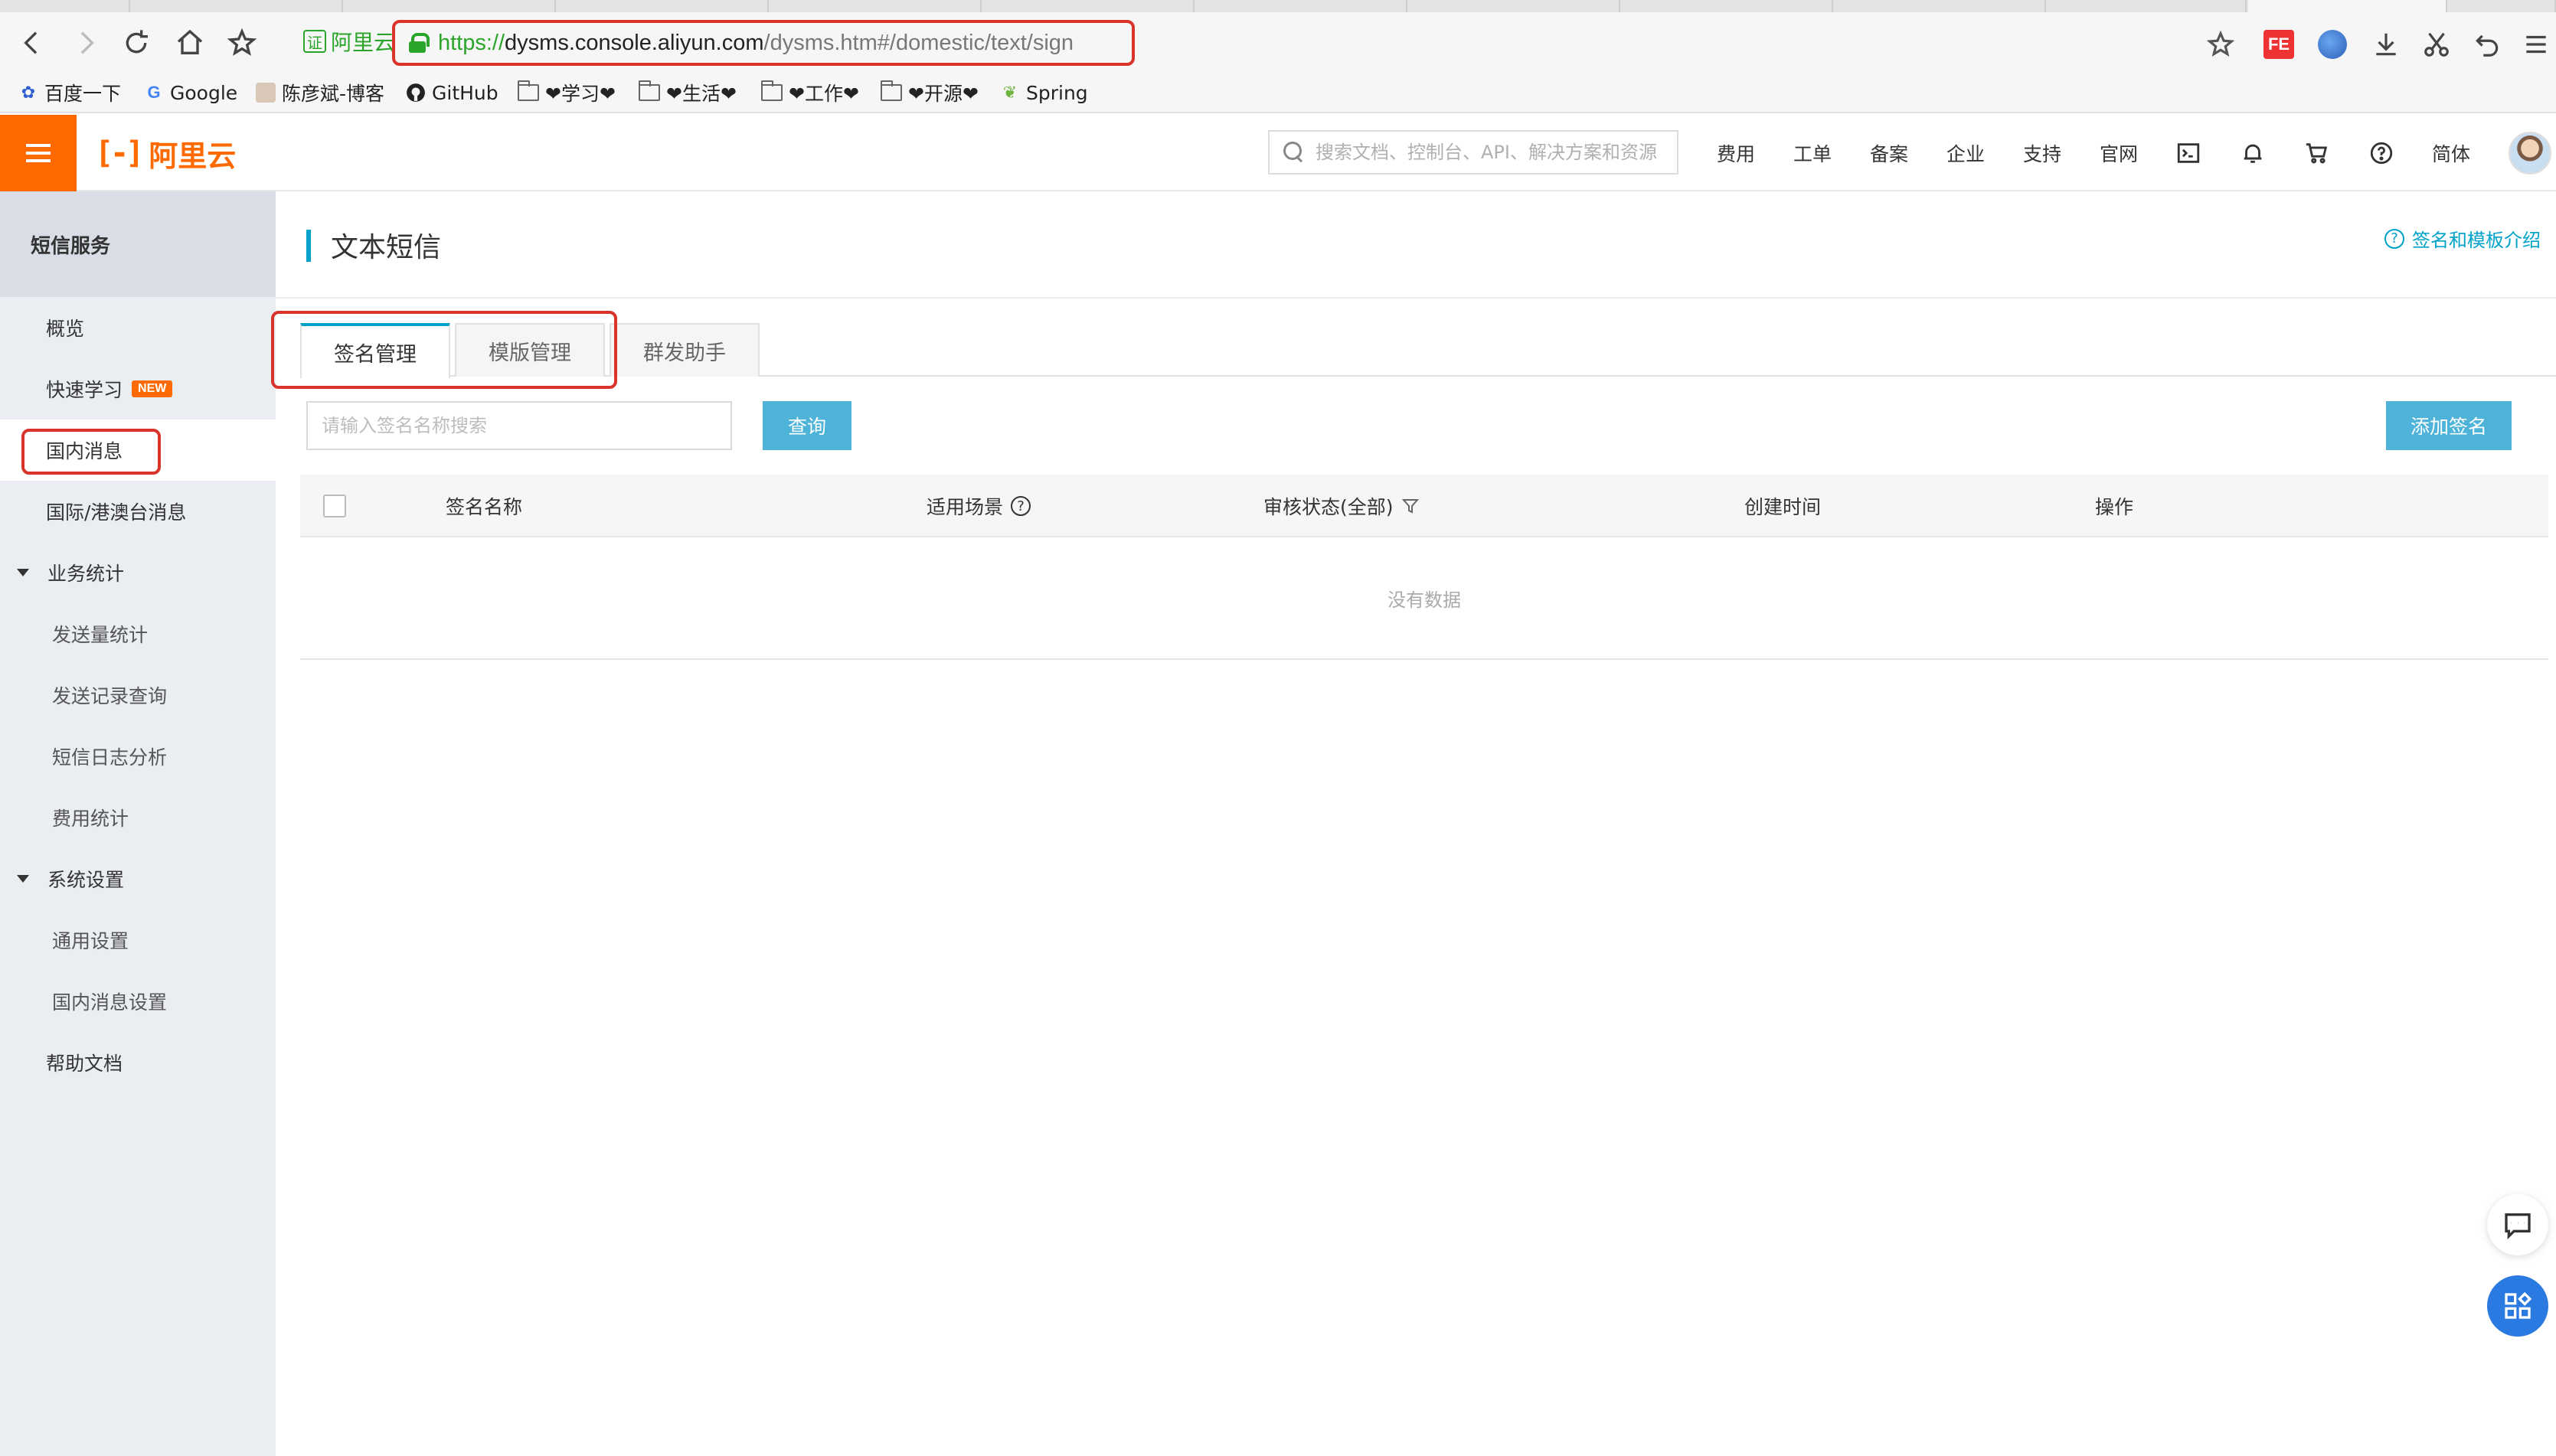  I want to click on sidebar-item-label: 国内消息, so click(85, 451).